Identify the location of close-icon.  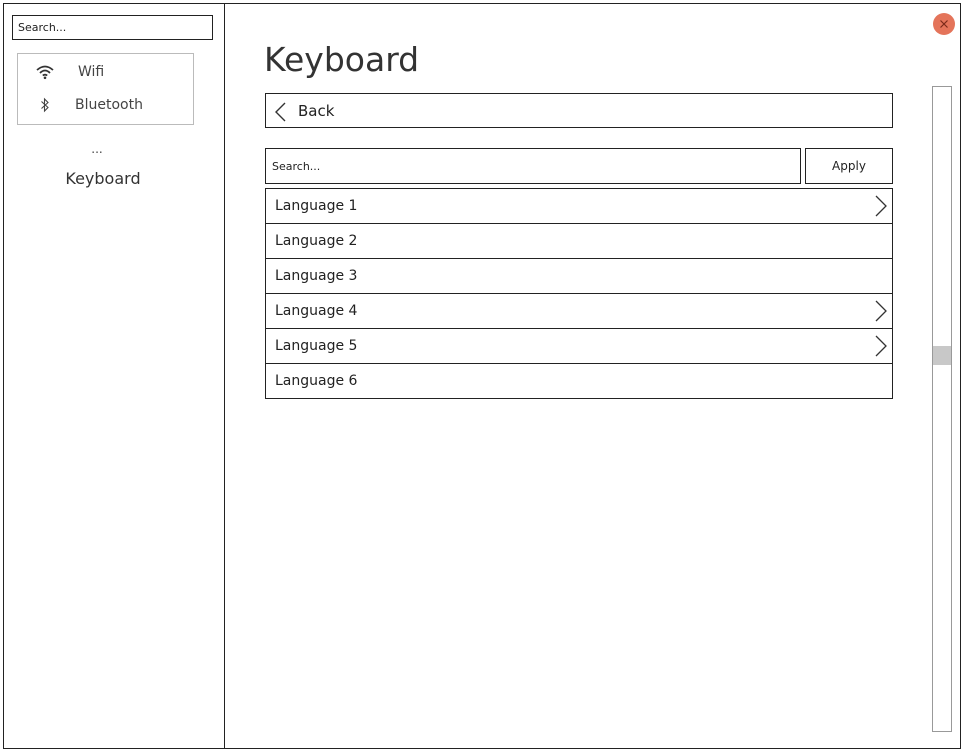
(944, 24).